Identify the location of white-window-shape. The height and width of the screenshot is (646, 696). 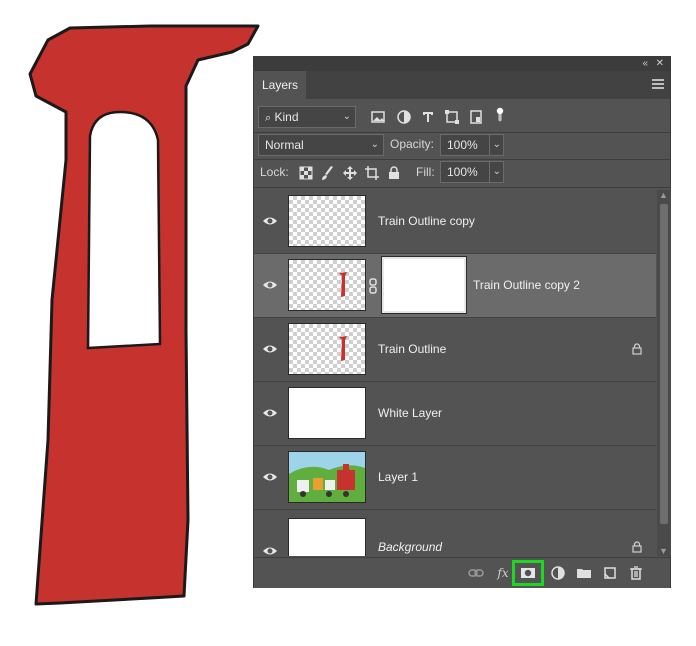
(124, 230).